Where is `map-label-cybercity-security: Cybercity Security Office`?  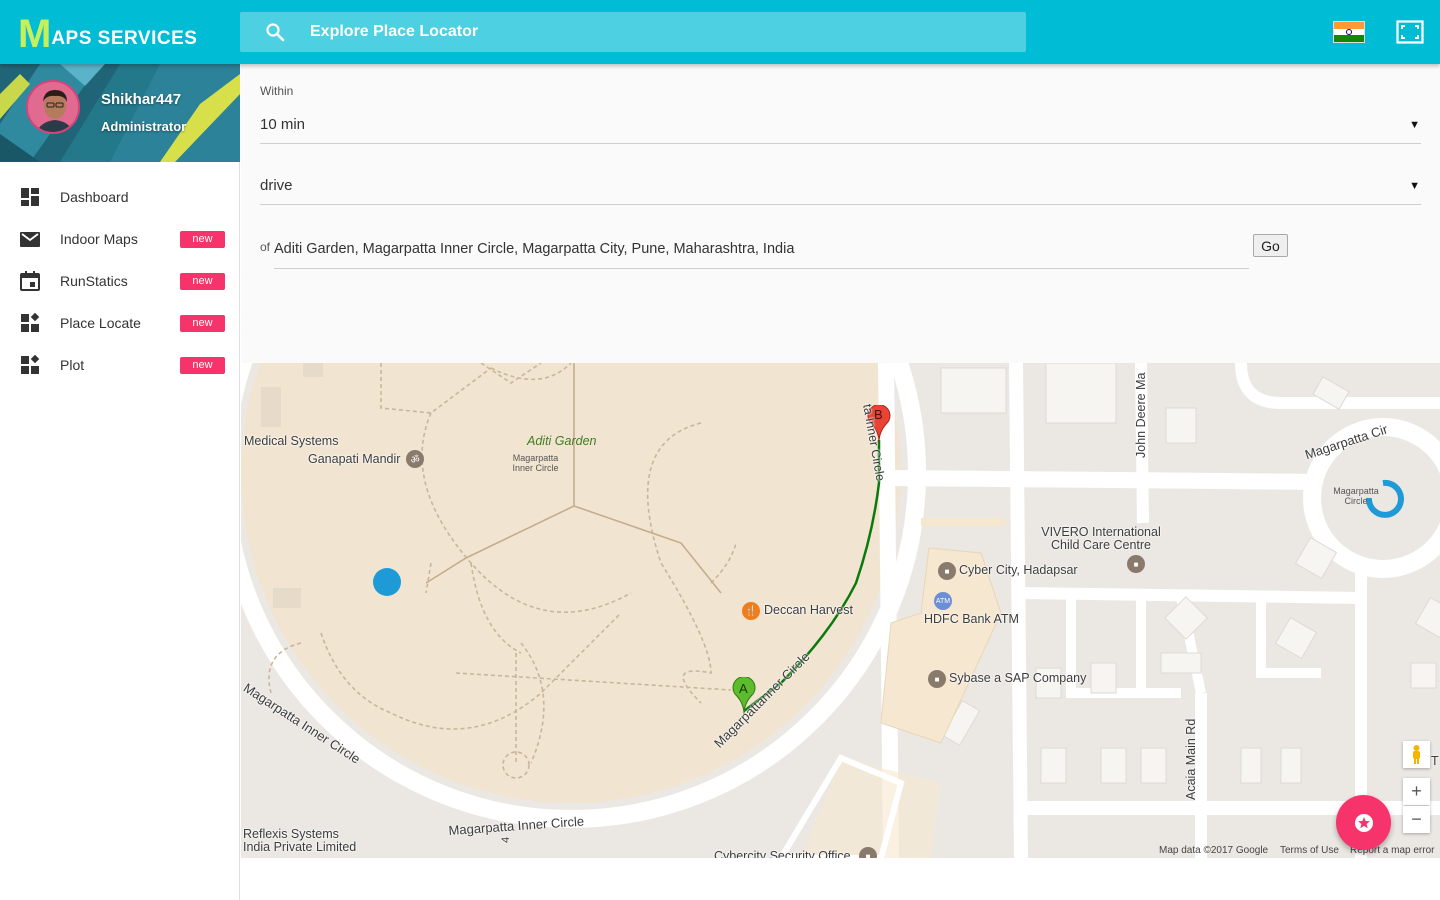 map-label-cybercity-security: Cybercity Security Office is located at coordinates (782, 853).